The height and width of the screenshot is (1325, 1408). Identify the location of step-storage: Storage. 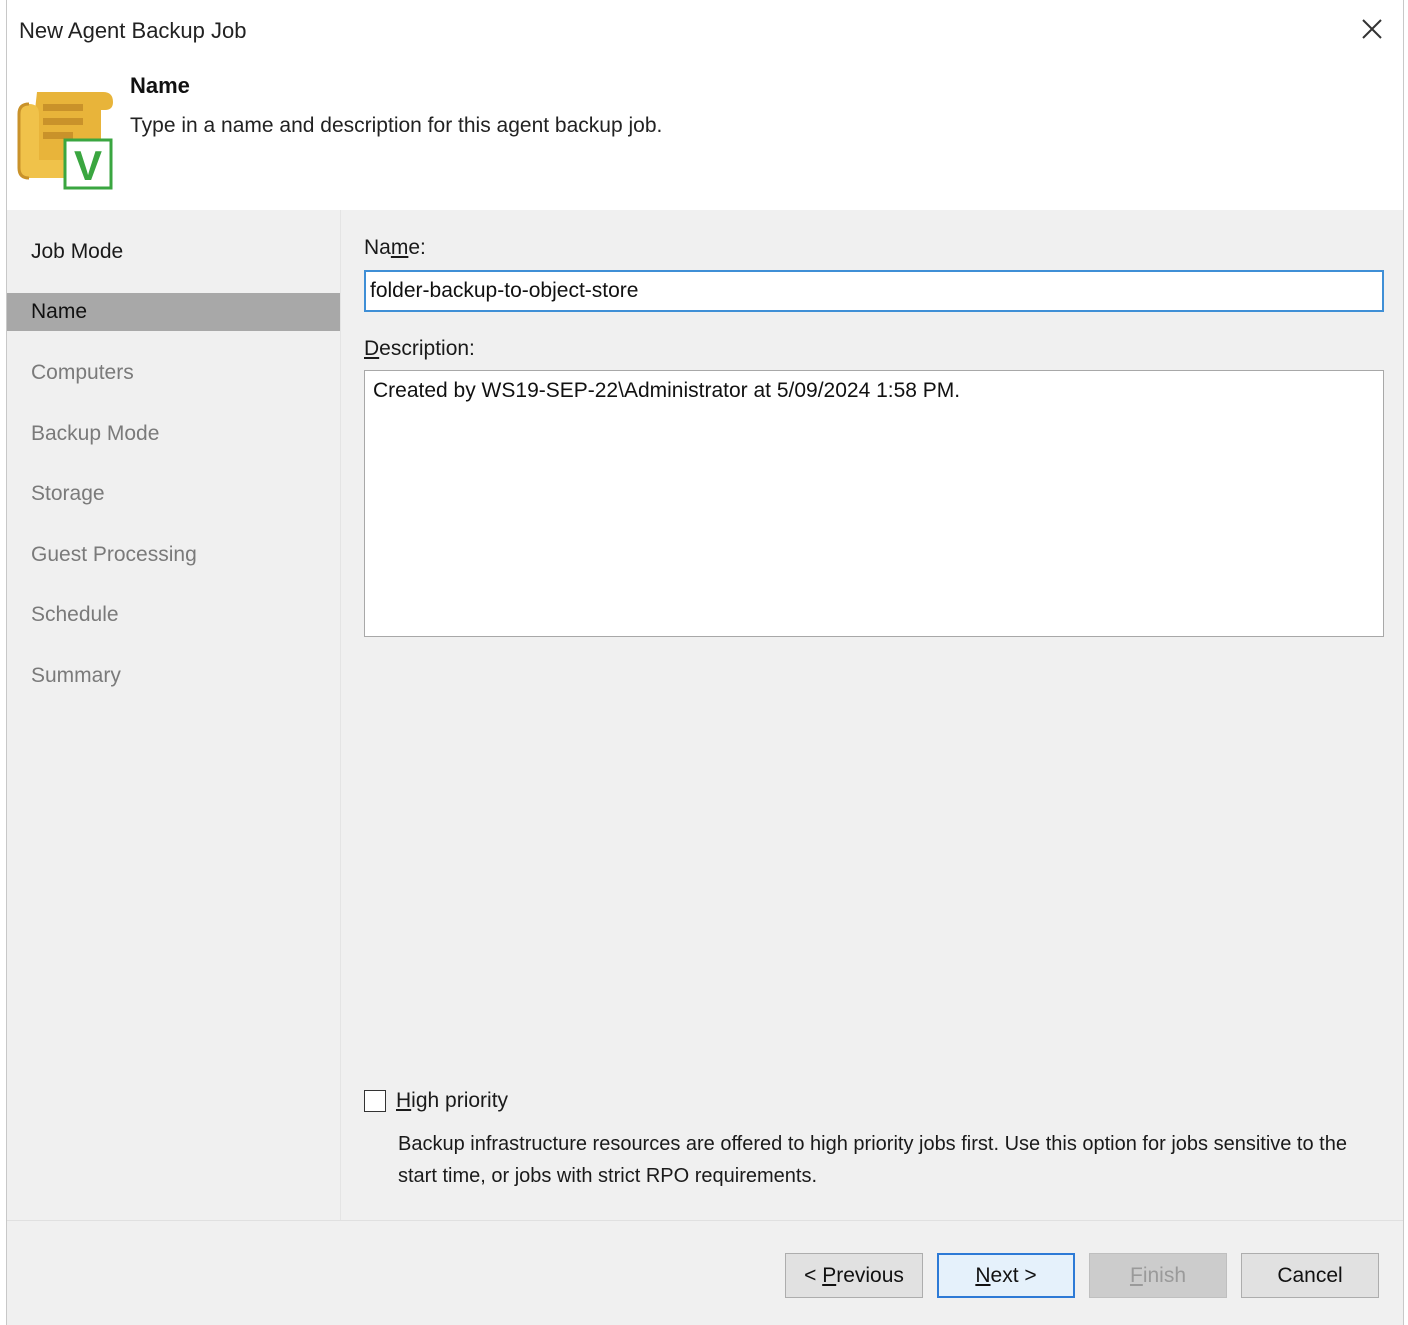
(173, 494).